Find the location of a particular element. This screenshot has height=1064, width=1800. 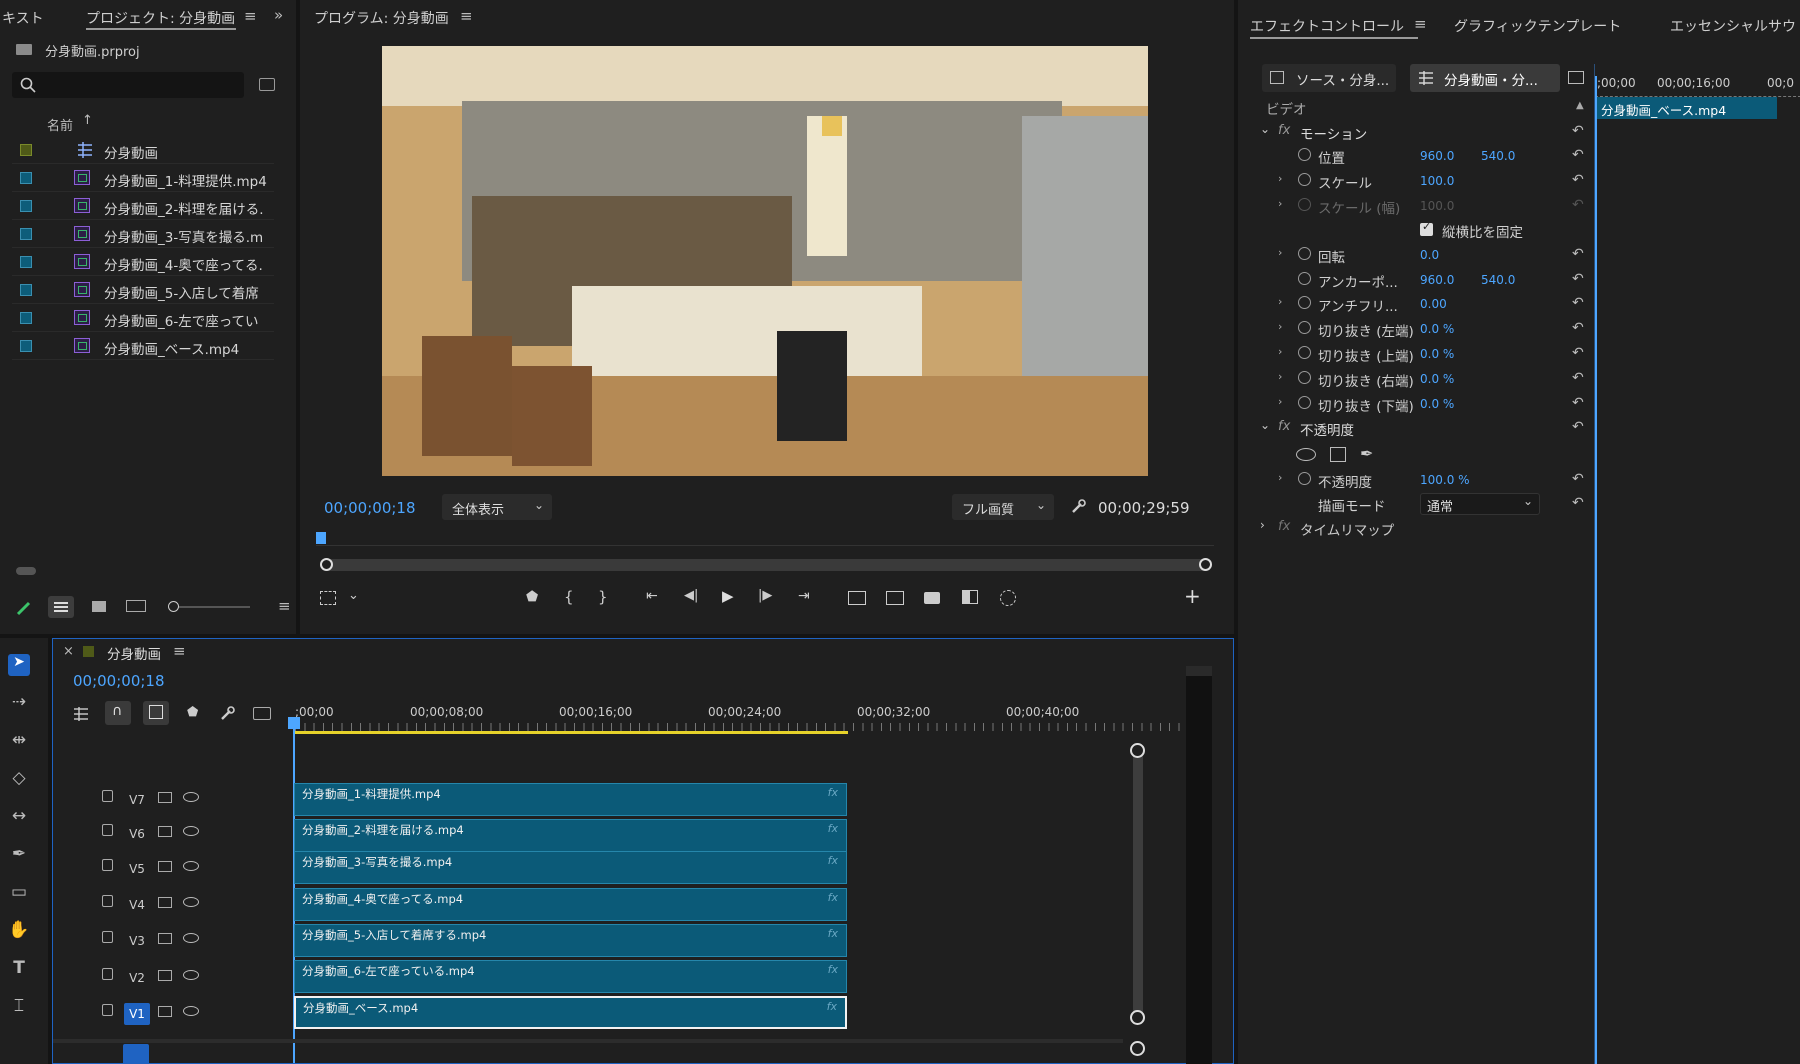

freeform-view-button is located at coordinates (136, 606).